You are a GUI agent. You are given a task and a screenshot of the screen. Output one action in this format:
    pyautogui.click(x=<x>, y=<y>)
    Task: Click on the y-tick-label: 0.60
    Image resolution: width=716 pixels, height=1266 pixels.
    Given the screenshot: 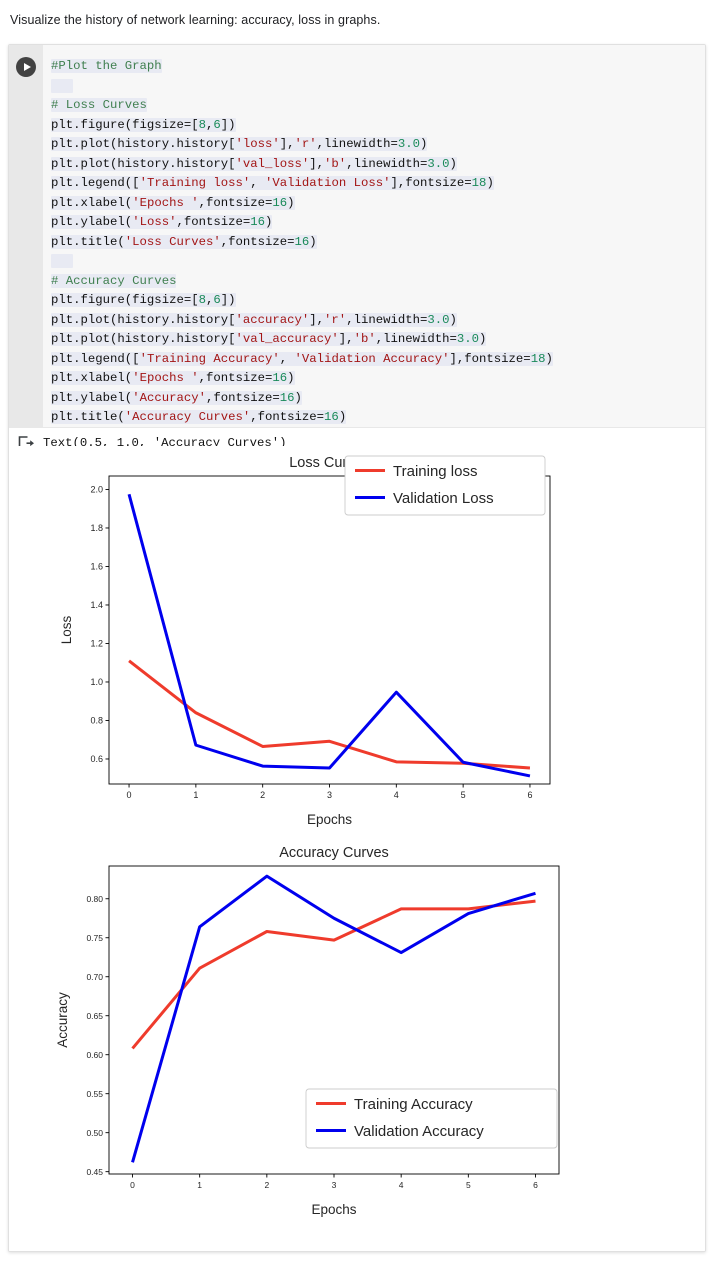 What is the action you would take?
    pyautogui.click(x=94, y=1055)
    